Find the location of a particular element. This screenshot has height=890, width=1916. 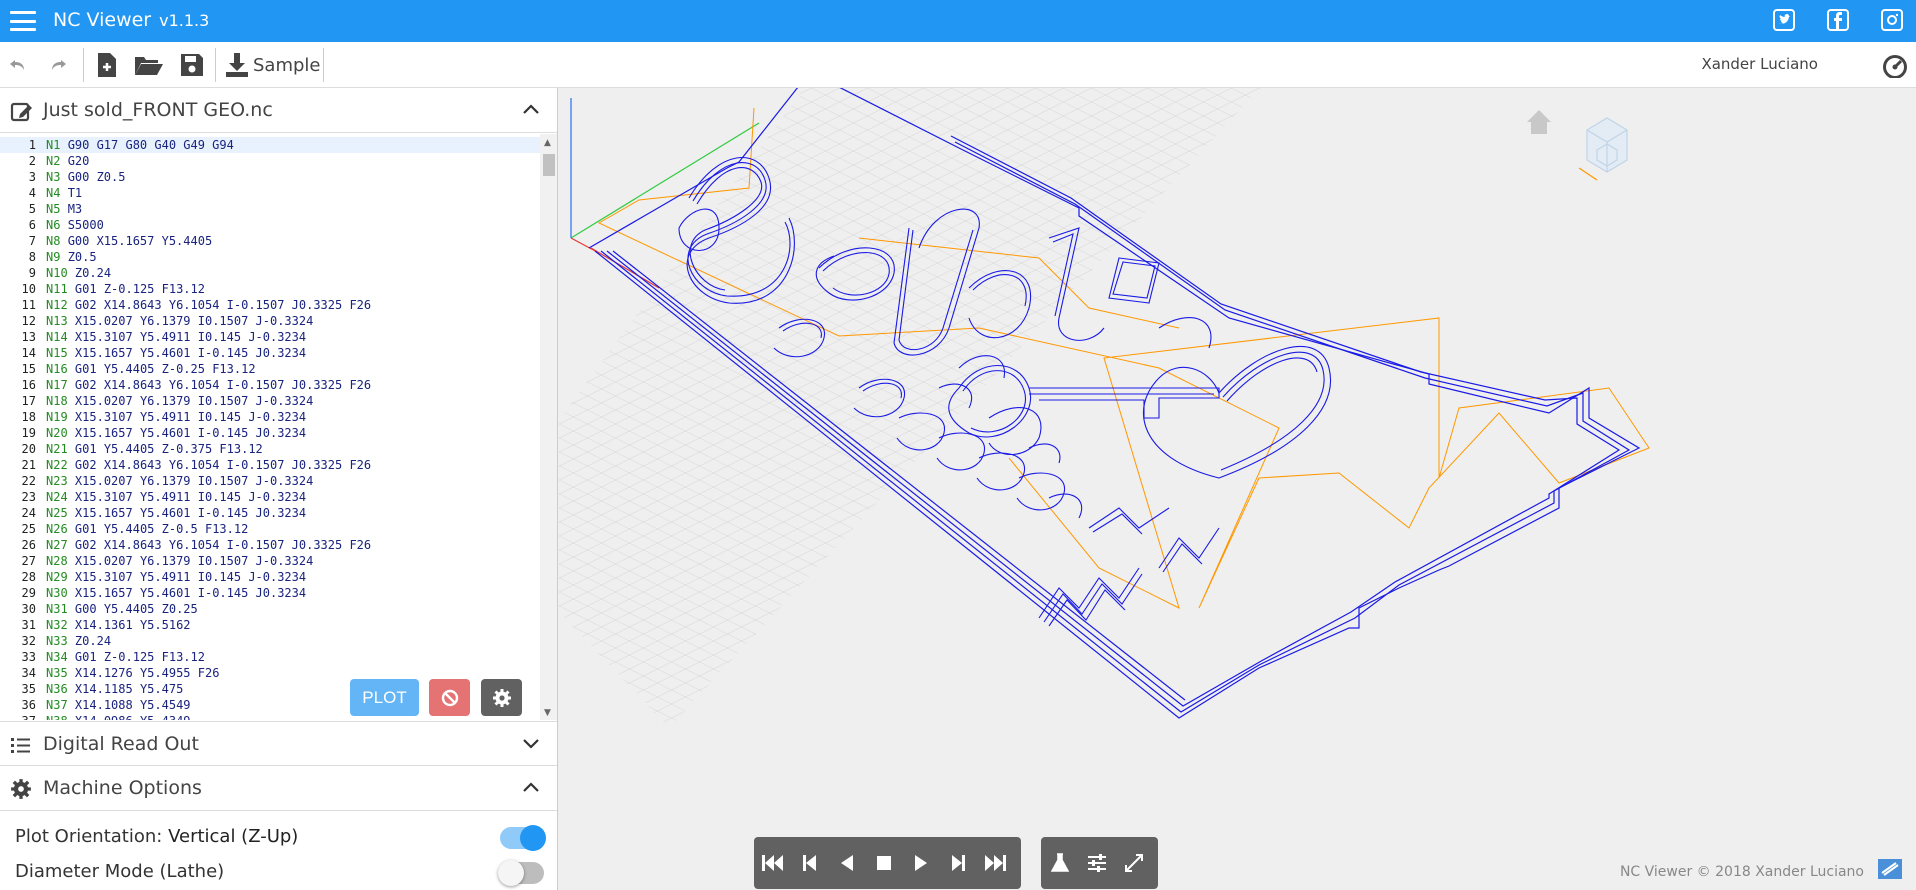

diameter-mode-toggle is located at coordinates (521, 873).